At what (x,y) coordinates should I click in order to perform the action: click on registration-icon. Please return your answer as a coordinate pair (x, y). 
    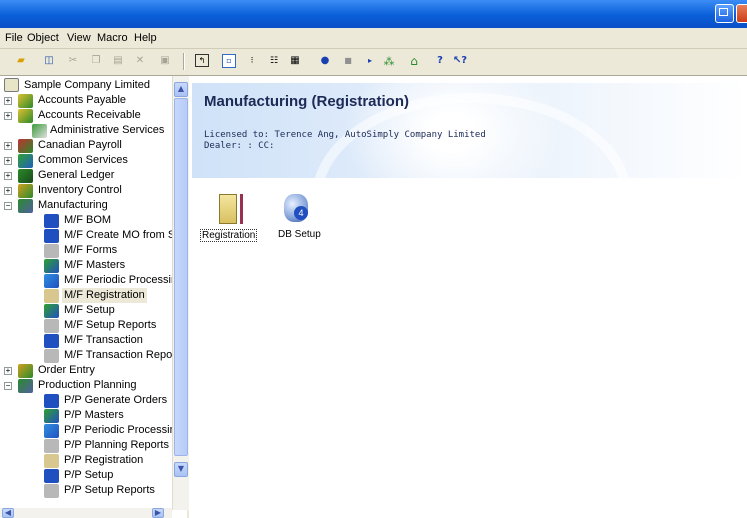
    Looking at the image, I should click on (228, 209).